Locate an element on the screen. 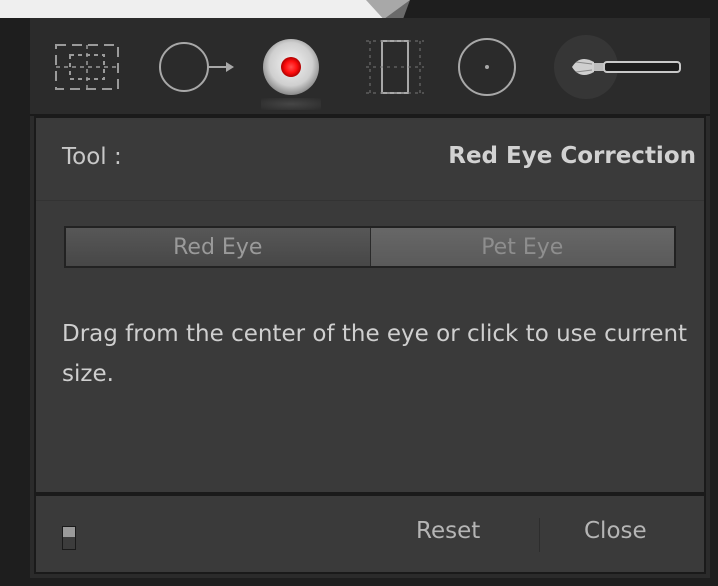 This screenshot has width=718, height=586. pet-eye-mode-button: Pet Eye is located at coordinates (522, 247).